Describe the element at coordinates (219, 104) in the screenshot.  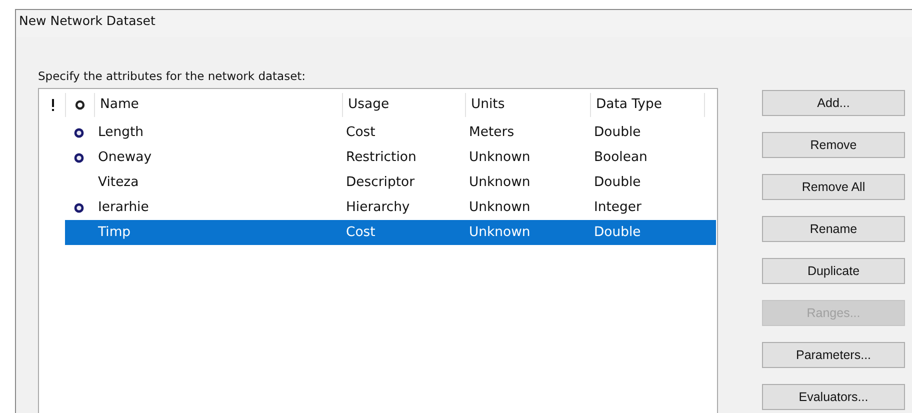
I see `column-header: Name` at that location.